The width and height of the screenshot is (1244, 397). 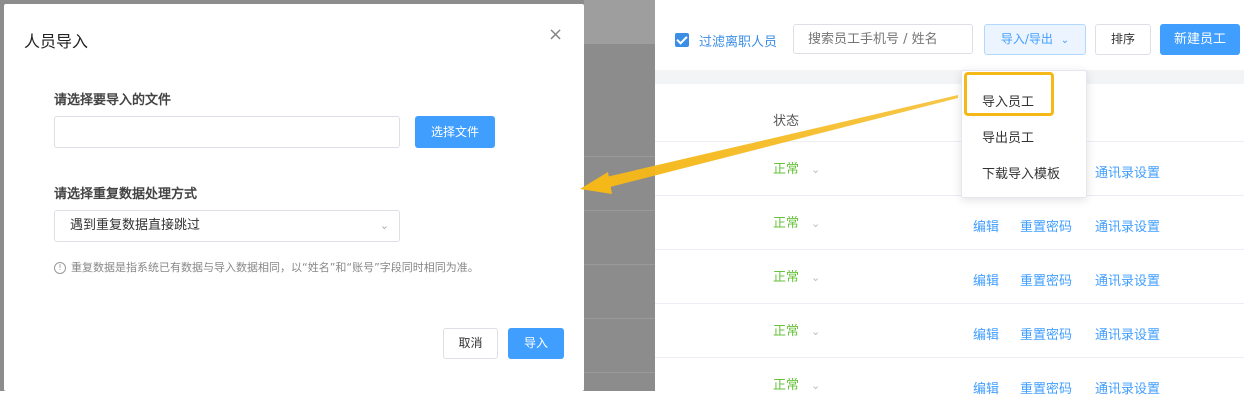 I want to click on menu-item-download-template: 下载导入模板, so click(x=1021, y=172).